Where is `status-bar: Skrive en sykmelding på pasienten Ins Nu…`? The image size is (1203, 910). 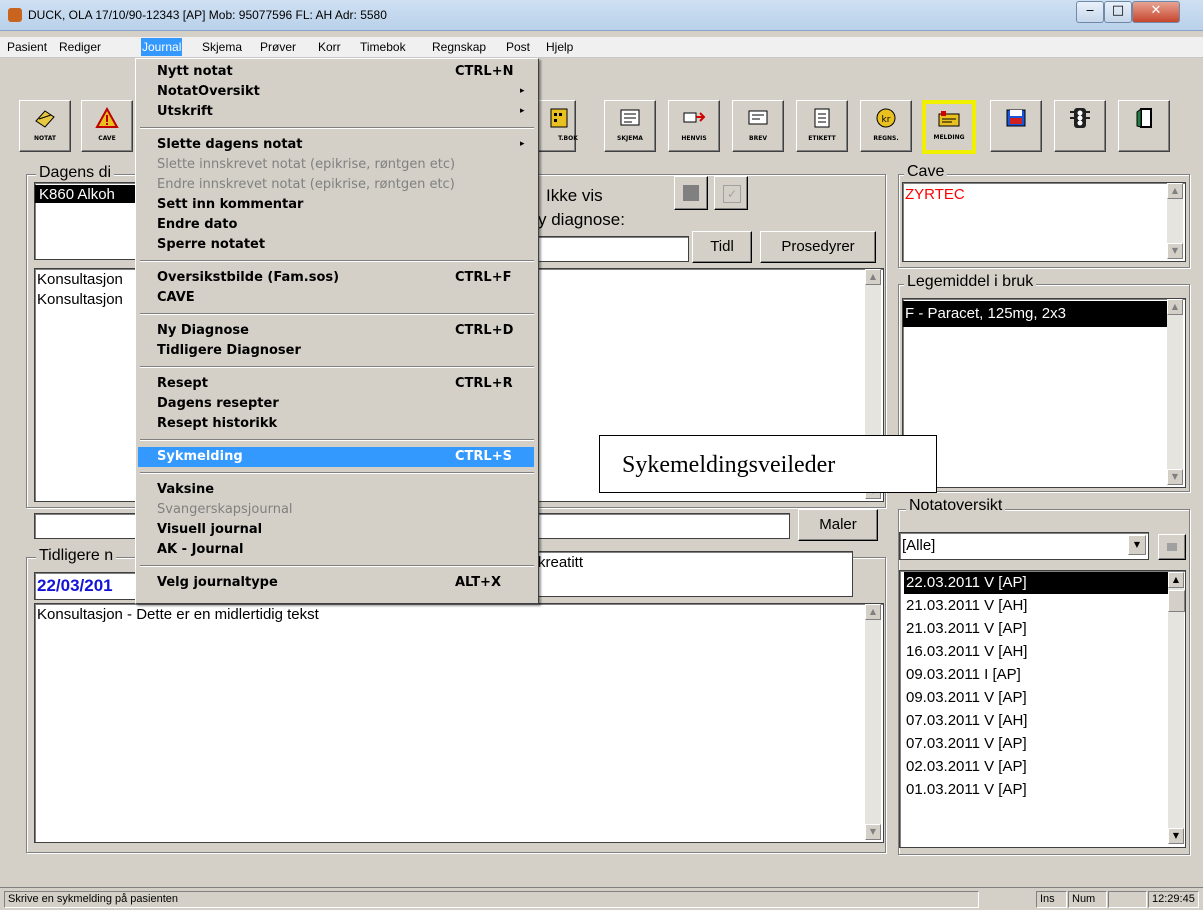
status-bar: Skrive en sykmelding på pasienten Ins Nu… is located at coordinates (601, 898).